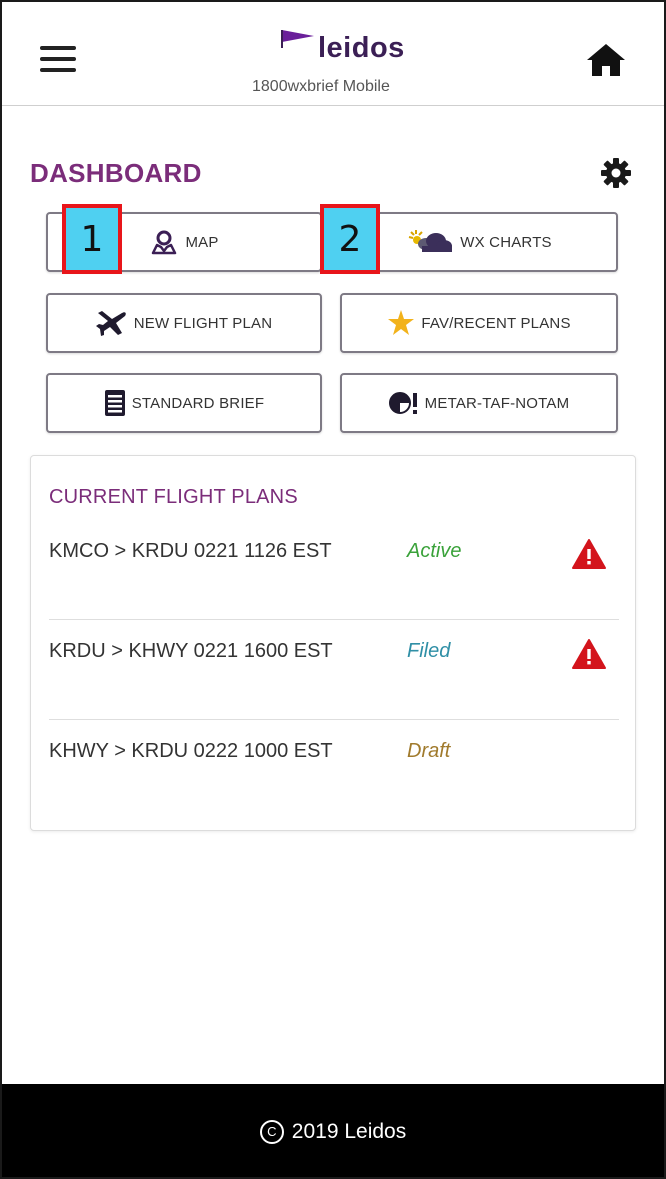 This screenshot has width=666, height=1179. Describe the element at coordinates (429, 751) in the screenshot. I see `flight-plan-status: Draft` at that location.